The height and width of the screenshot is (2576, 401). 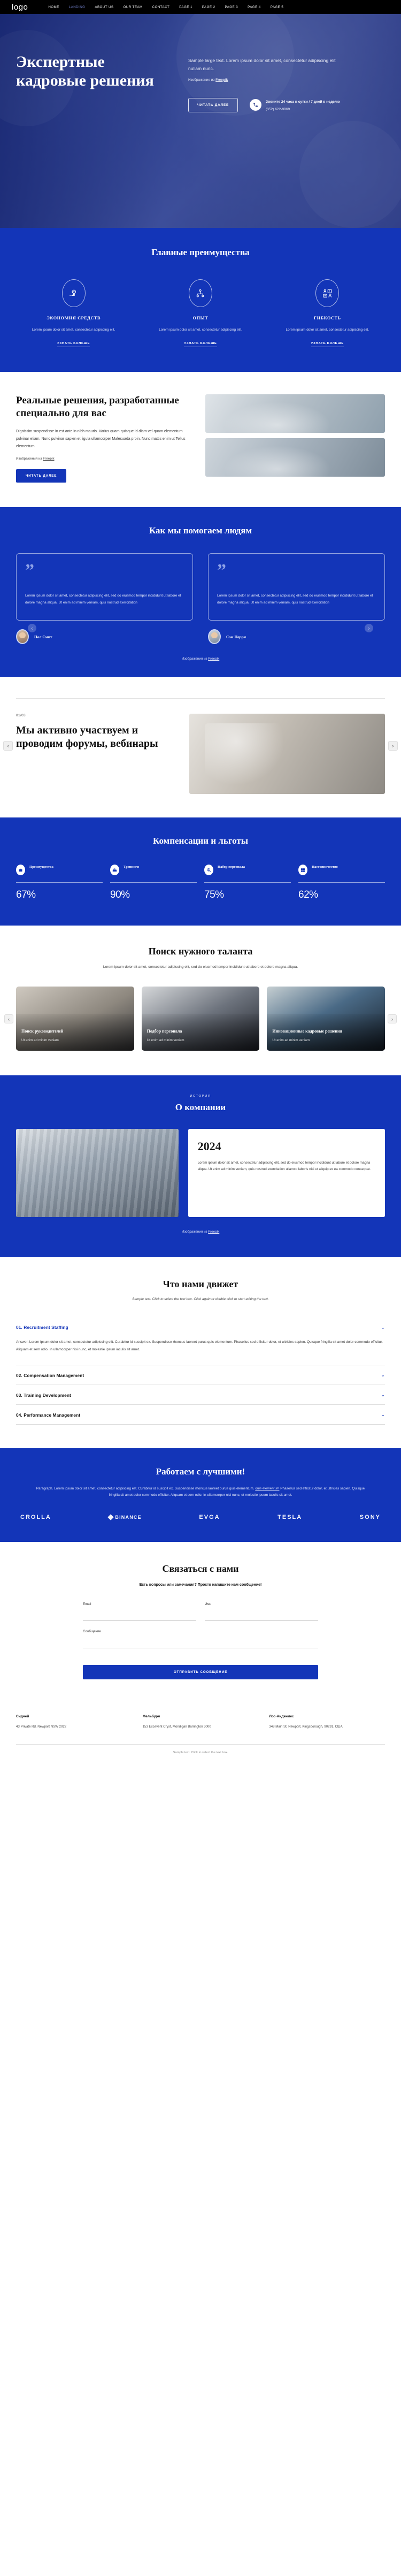 What do you see at coordinates (133, 7) in the screenshot?
I see `nav-item-our-team: OUR TEAM` at bounding box center [133, 7].